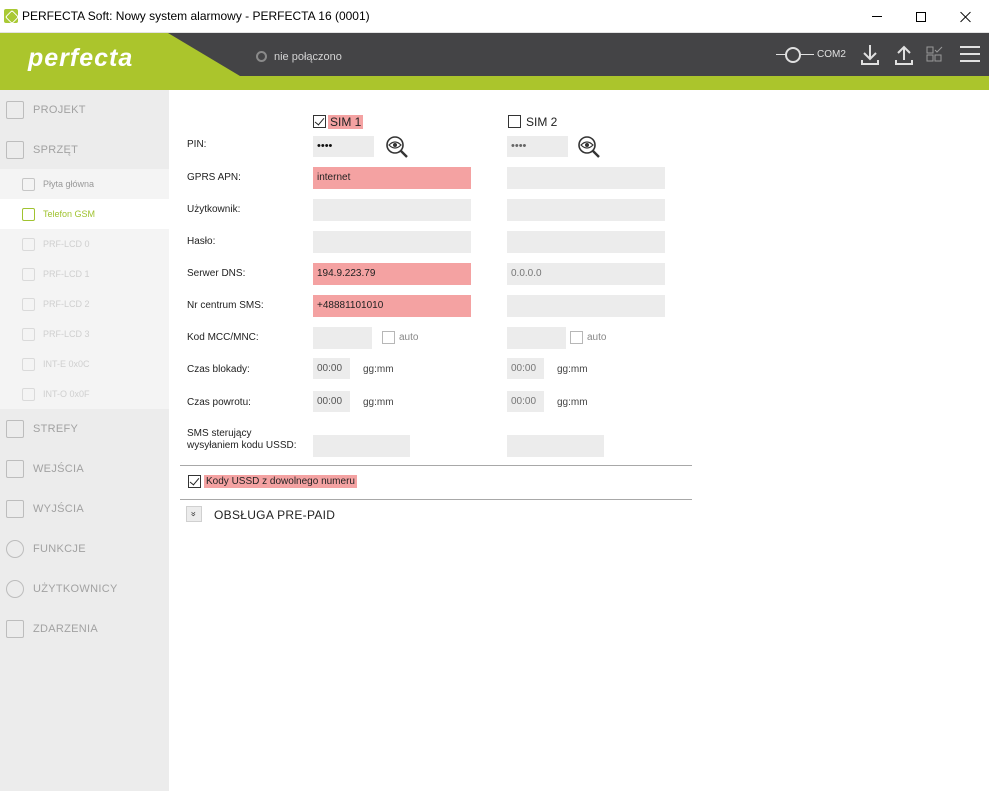 This screenshot has height=791, width=989. What do you see at coordinates (319, 121) in the screenshot?
I see `sim1-enable-checkbox` at bounding box center [319, 121].